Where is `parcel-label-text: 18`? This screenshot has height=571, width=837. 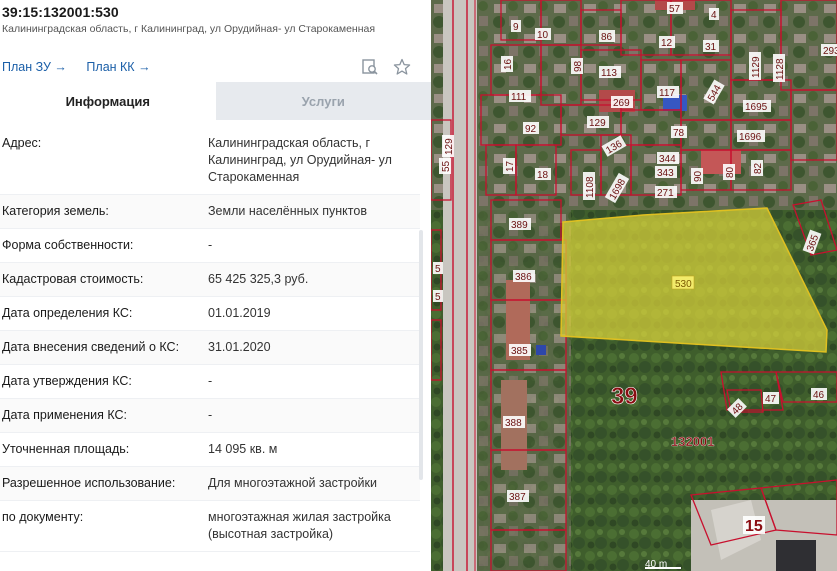 parcel-label-text: 18 is located at coordinates (543, 175).